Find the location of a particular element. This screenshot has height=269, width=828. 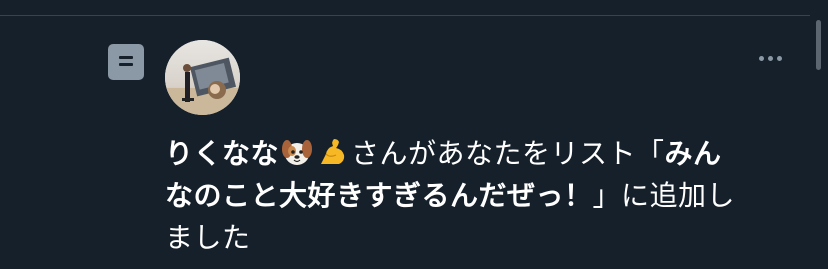

more-options-button is located at coordinates (770, 58).